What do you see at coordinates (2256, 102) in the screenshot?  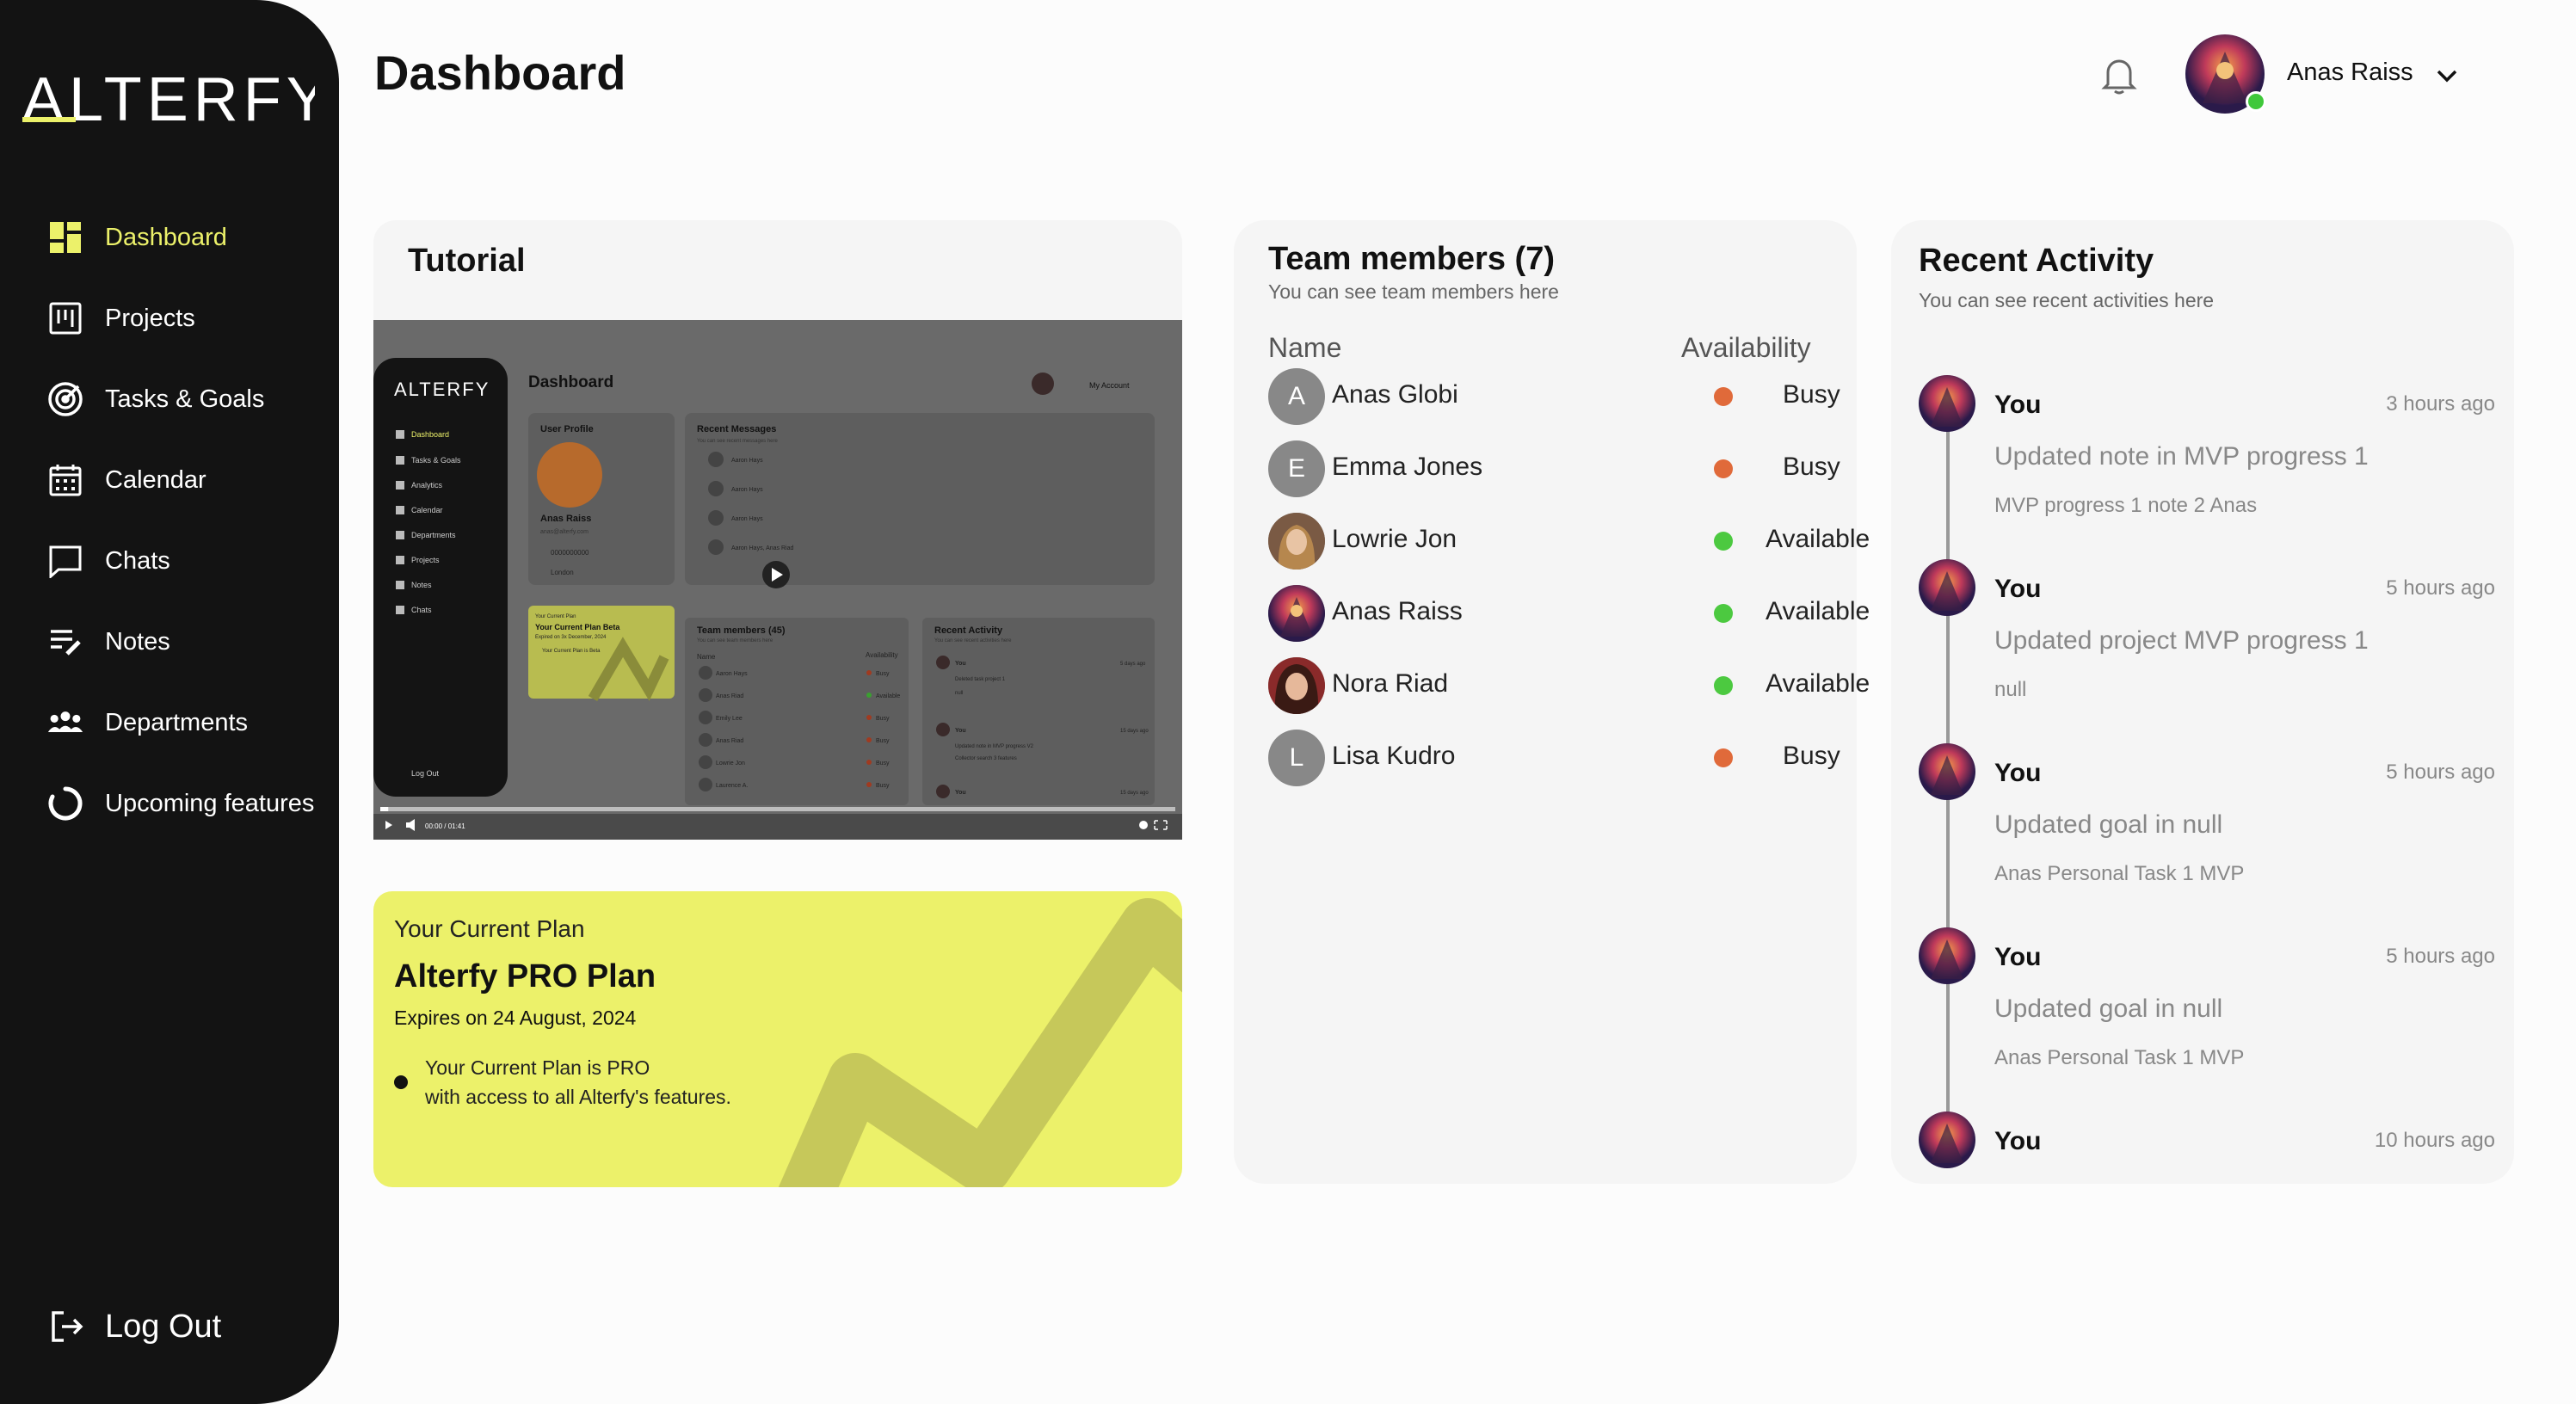 I see `online-status-dot` at bounding box center [2256, 102].